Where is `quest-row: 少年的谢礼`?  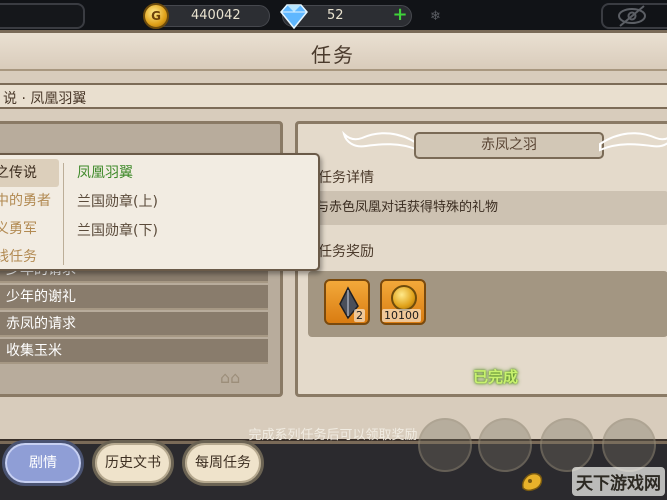
quest-row: 少年的谢礼 is located at coordinates (134, 297).